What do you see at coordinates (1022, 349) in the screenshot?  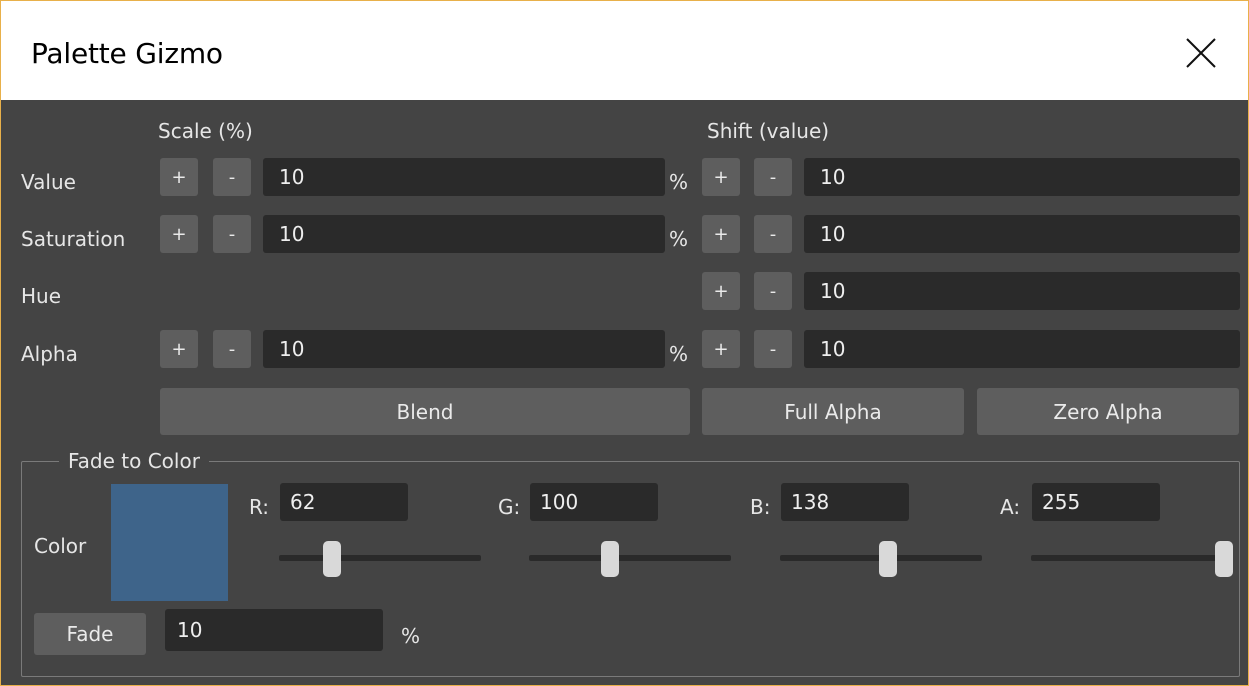 I see `alpha-shift-input` at bounding box center [1022, 349].